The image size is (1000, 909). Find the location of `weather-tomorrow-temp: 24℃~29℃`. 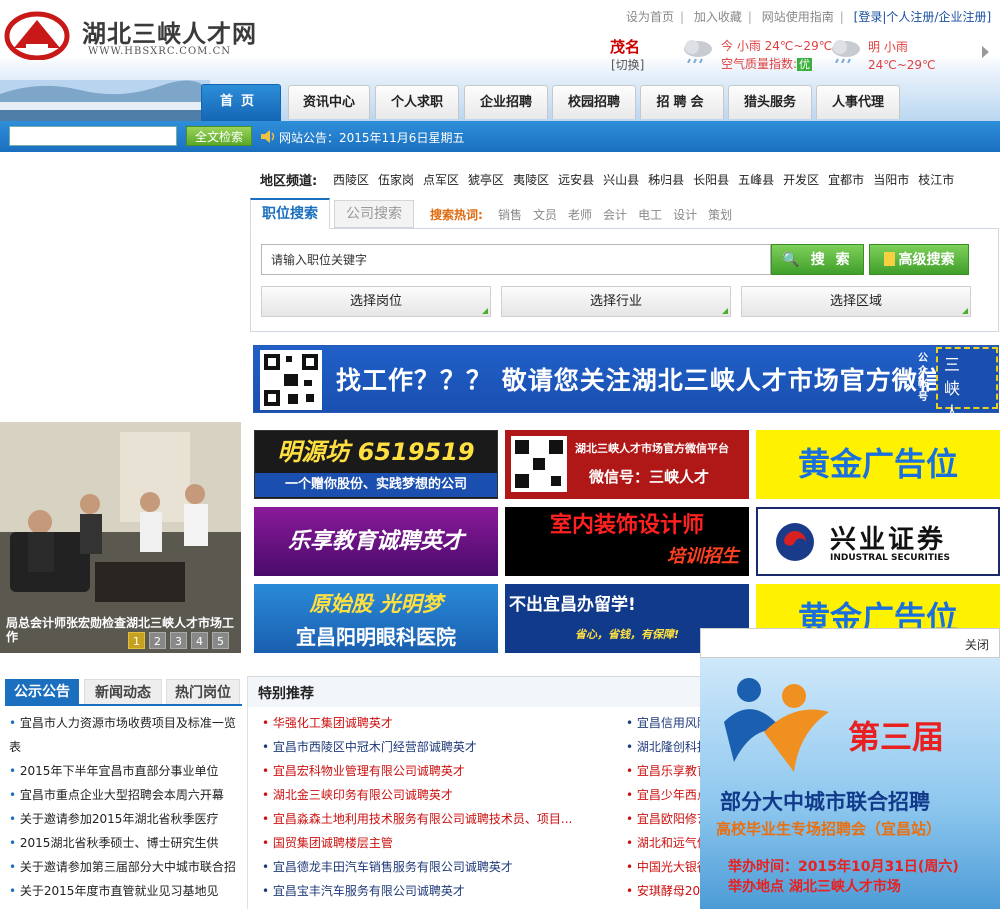

weather-tomorrow-temp: 24℃~29℃ is located at coordinates (902, 65).